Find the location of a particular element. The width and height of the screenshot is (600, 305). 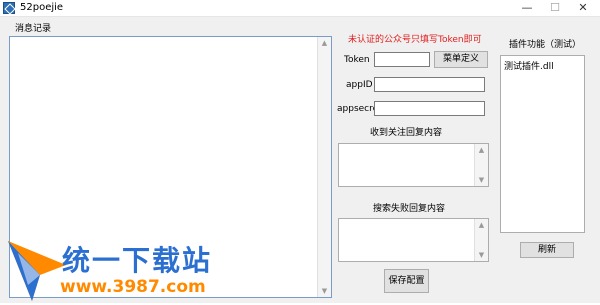

close-button: ✕ is located at coordinates (583, 8).